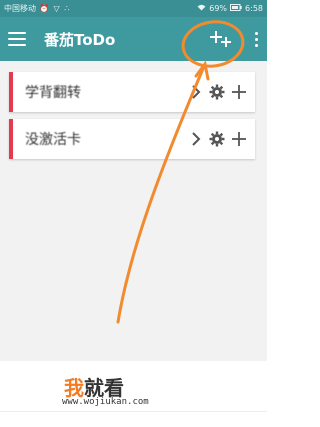 The height and width of the screenshot is (427, 320). I want to click on wifi-icon, so click(201, 8).